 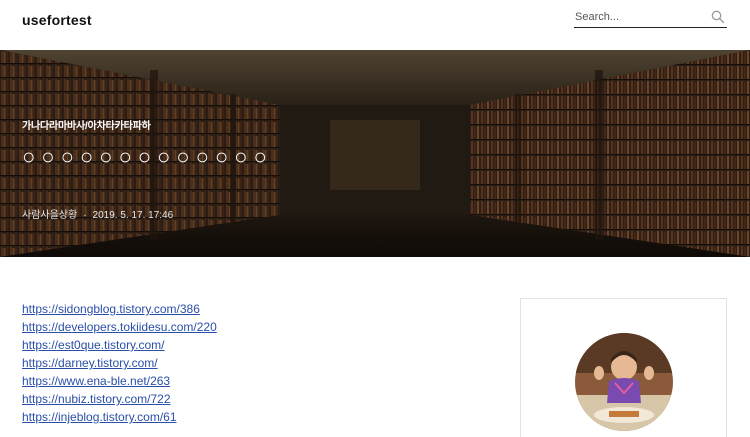 I want to click on list-item: https://darney.tistory.com/, so click(x=119, y=363).